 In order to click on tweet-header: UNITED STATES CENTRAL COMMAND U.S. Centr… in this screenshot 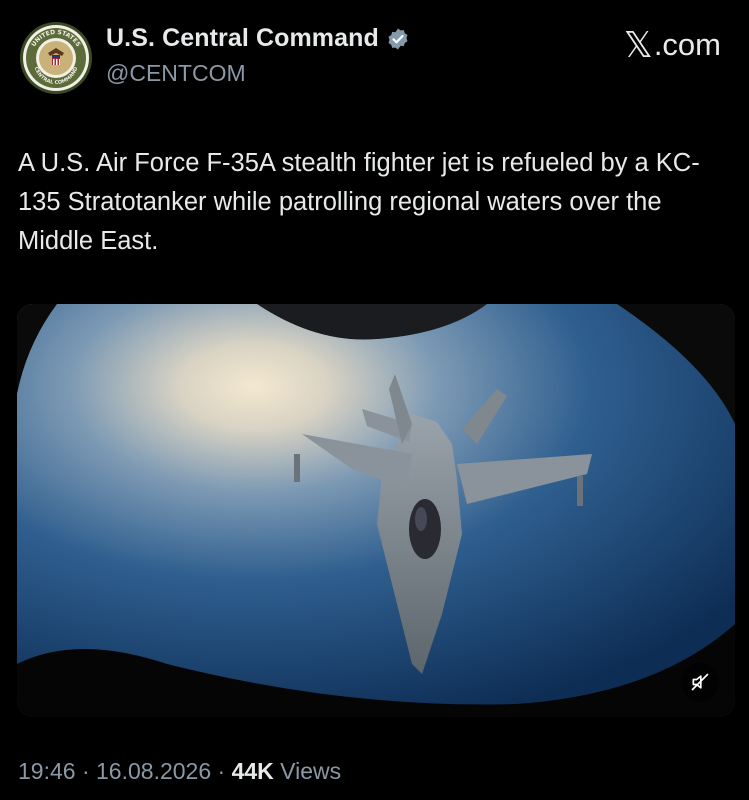, I will do `click(374, 55)`.